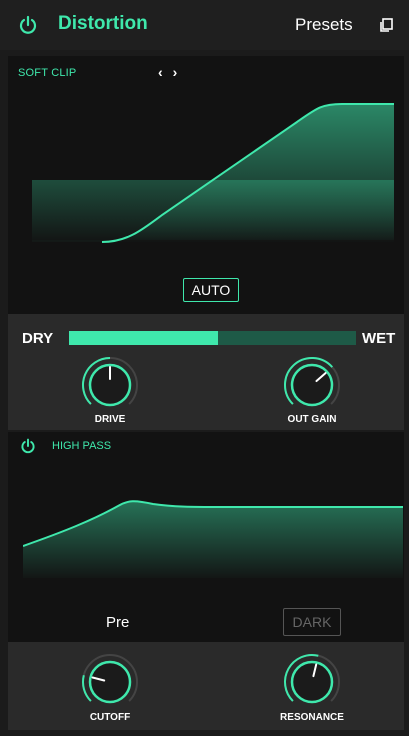  I want to click on out-gain-knob, so click(312, 385).